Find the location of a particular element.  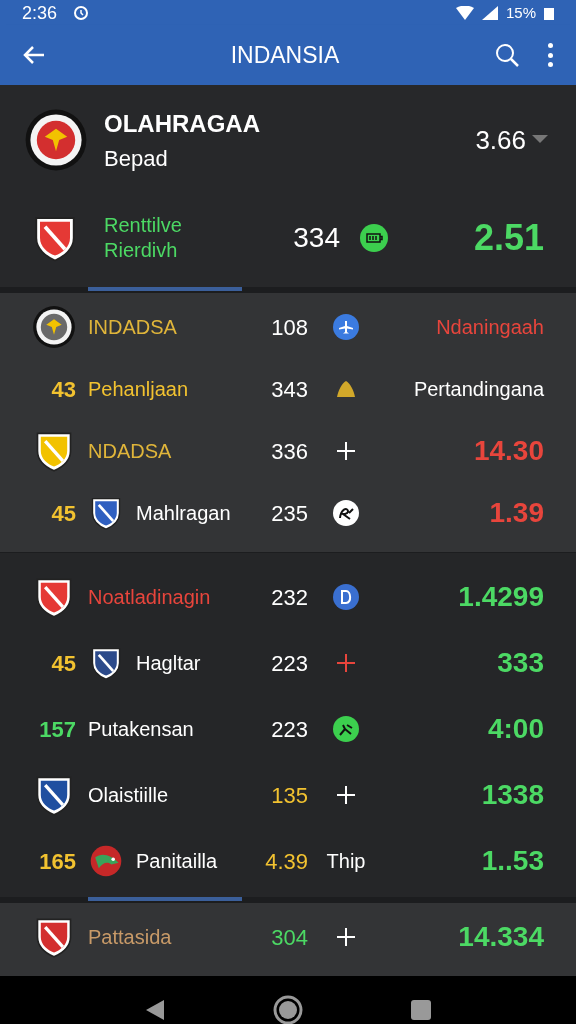

score: 336 is located at coordinates (289, 451).